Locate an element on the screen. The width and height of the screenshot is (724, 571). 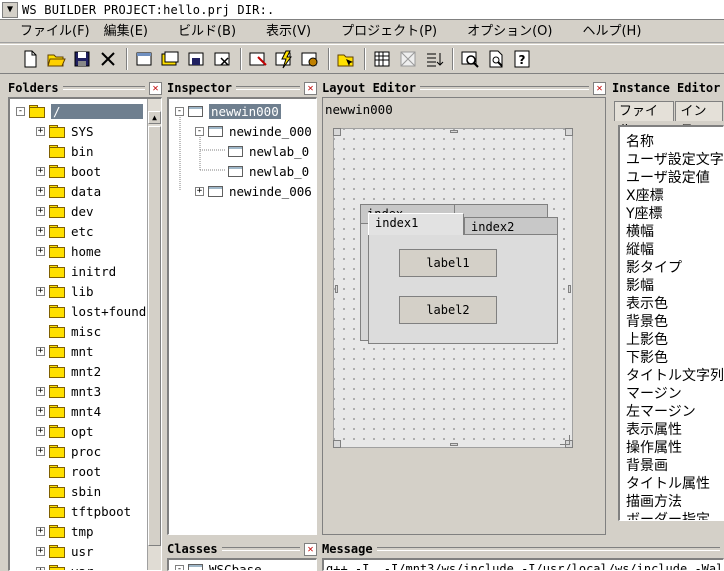
folder-item: + home is located at coordinates (68, 251).